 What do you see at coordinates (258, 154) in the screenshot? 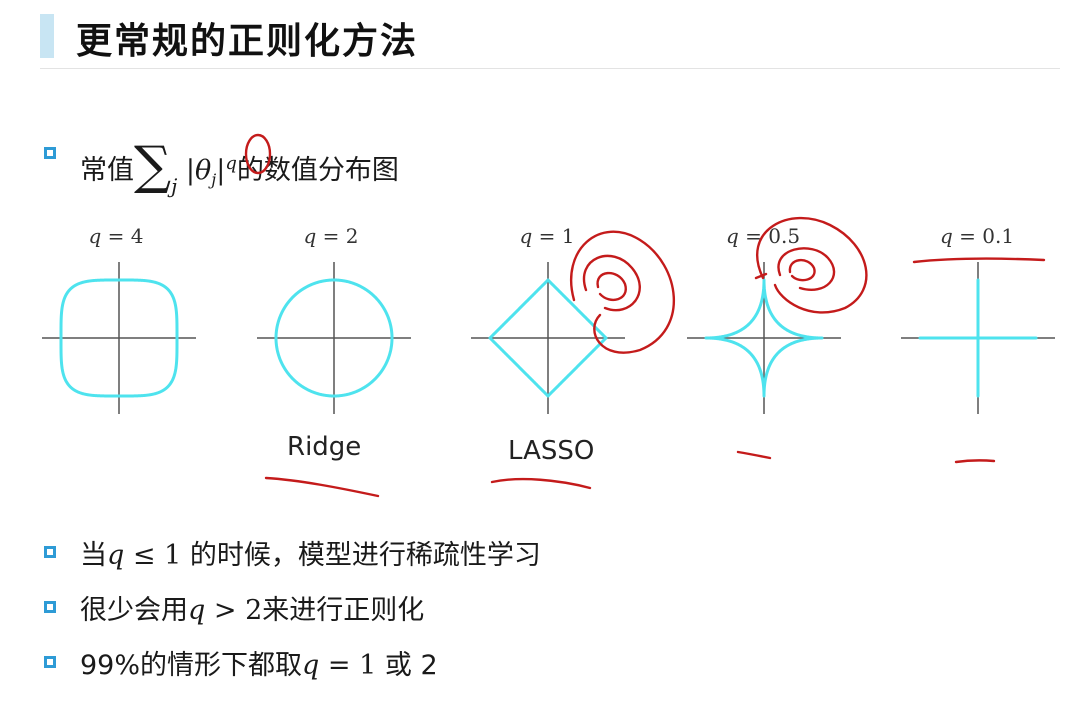
I see `exponent-circle-annotation` at bounding box center [258, 154].